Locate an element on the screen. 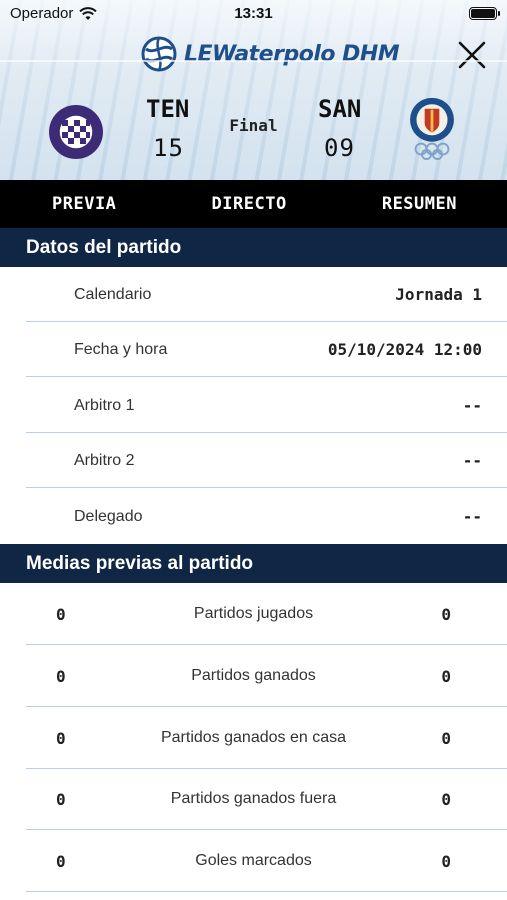 This screenshot has height=900, width=507. clock: 13:31 is located at coordinates (253, 13).